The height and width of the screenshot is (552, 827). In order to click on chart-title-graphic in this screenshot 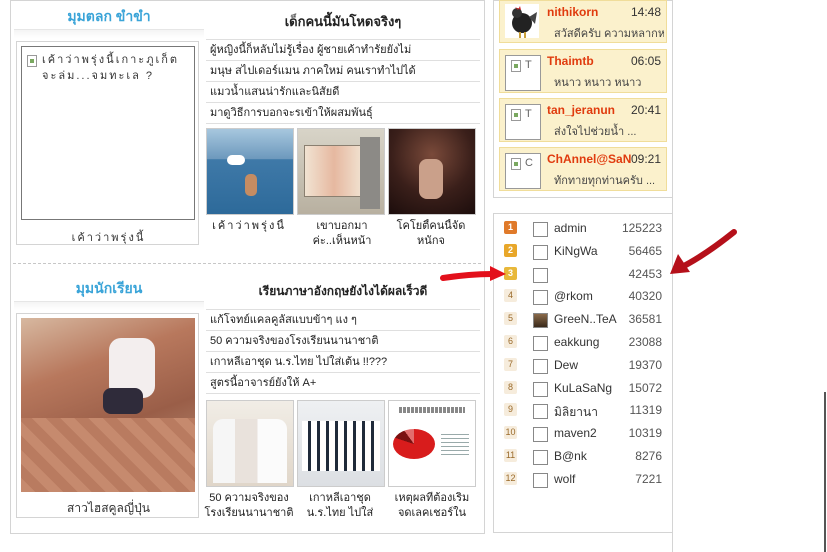, I will do `click(432, 410)`.